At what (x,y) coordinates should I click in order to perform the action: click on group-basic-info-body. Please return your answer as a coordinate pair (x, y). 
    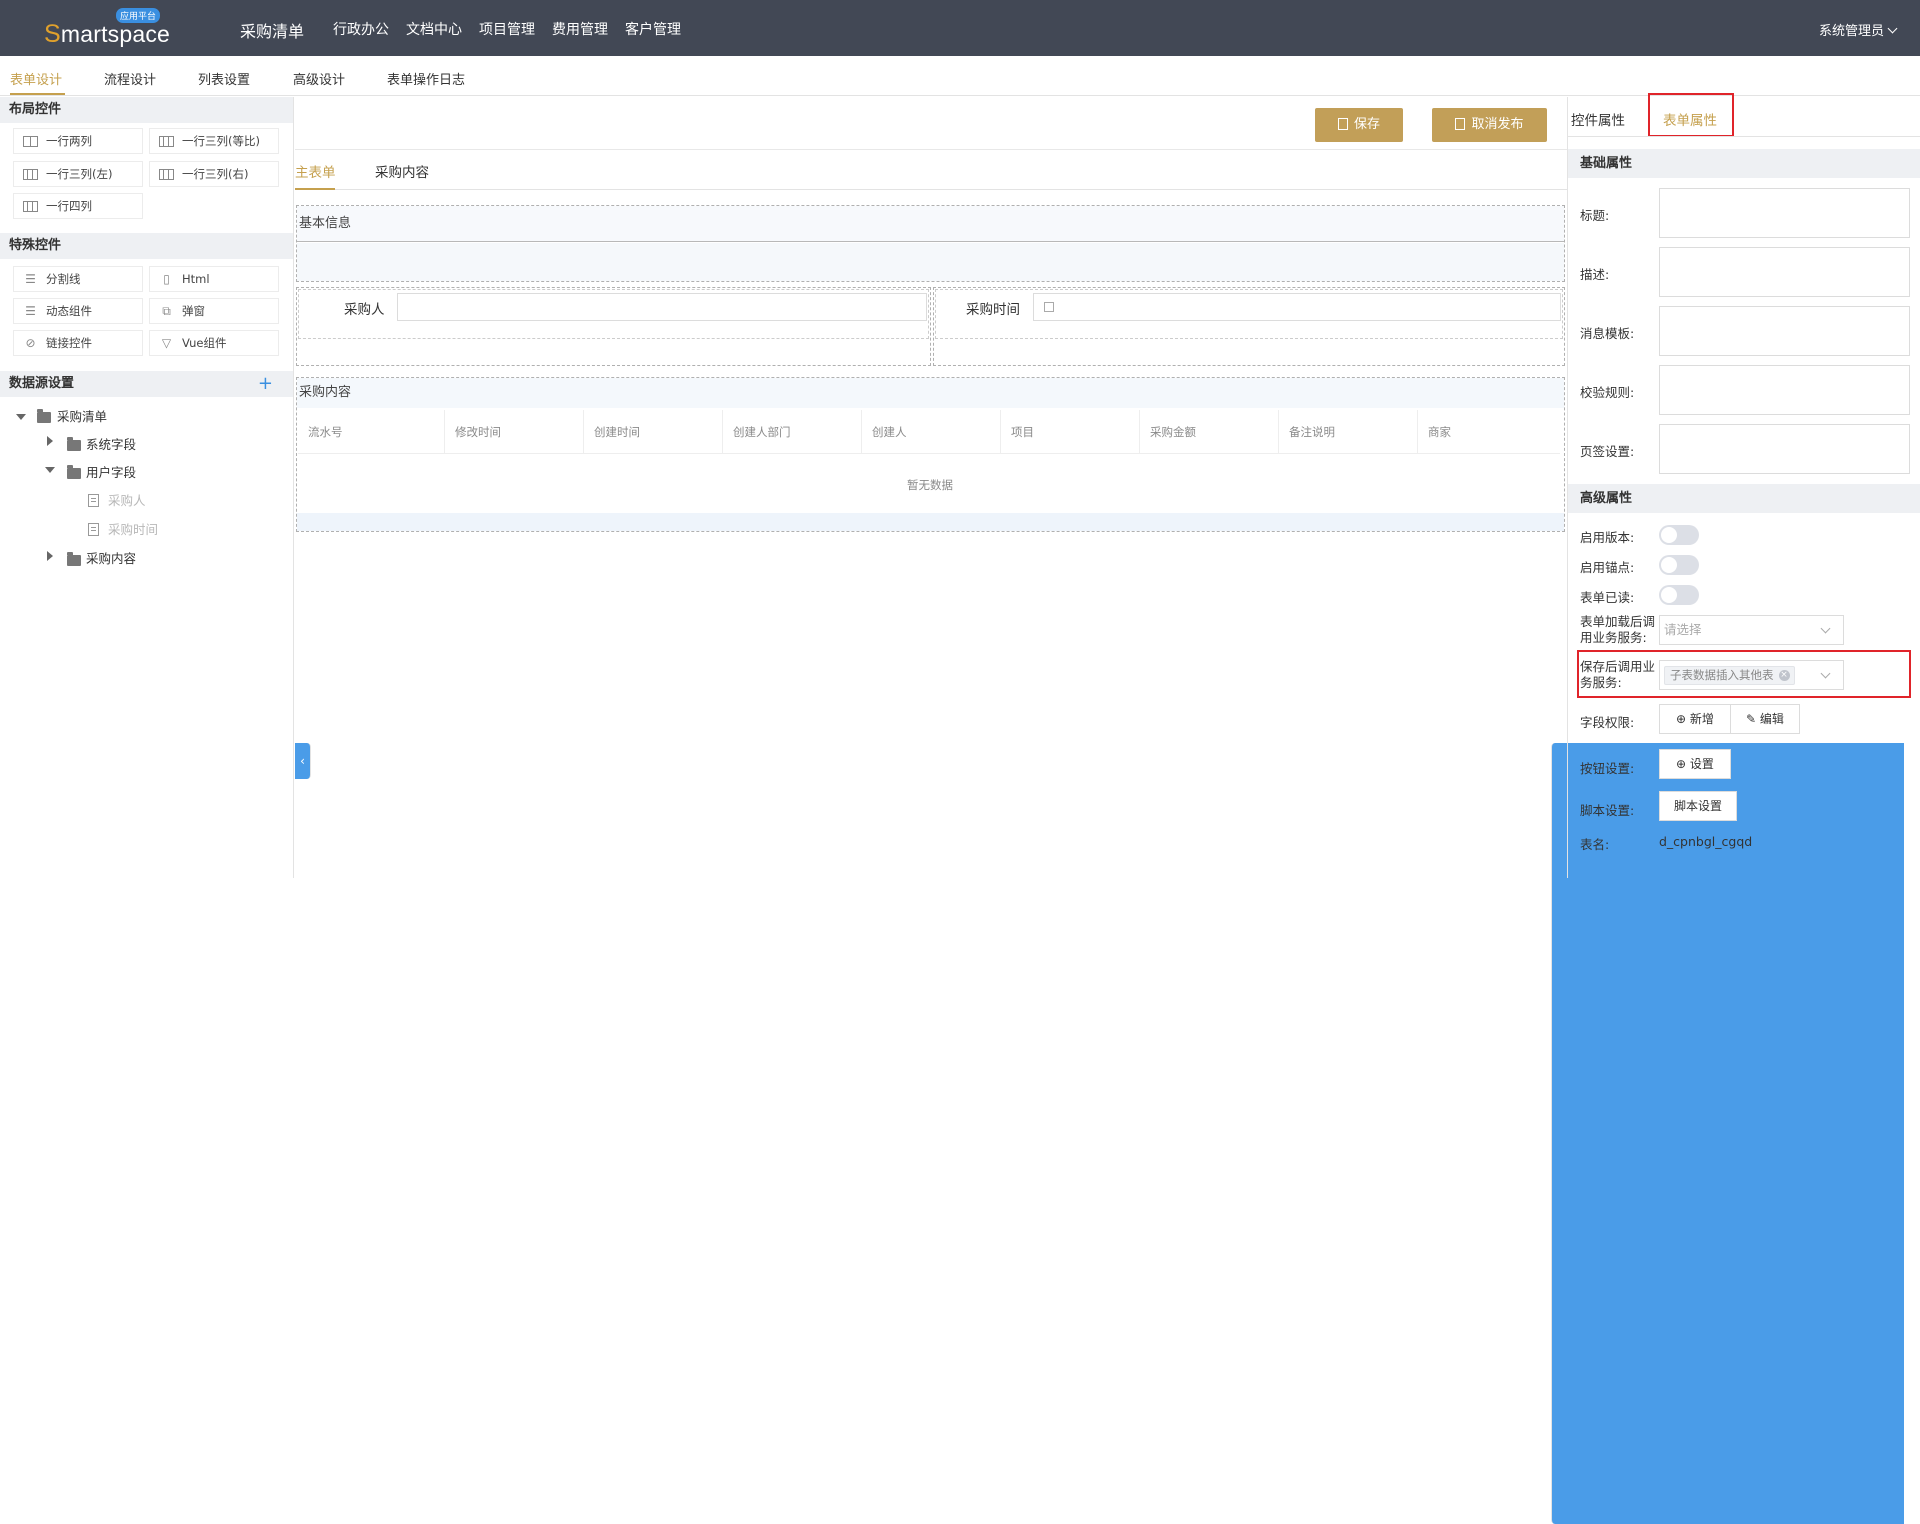
    Looking at the image, I should click on (930, 262).